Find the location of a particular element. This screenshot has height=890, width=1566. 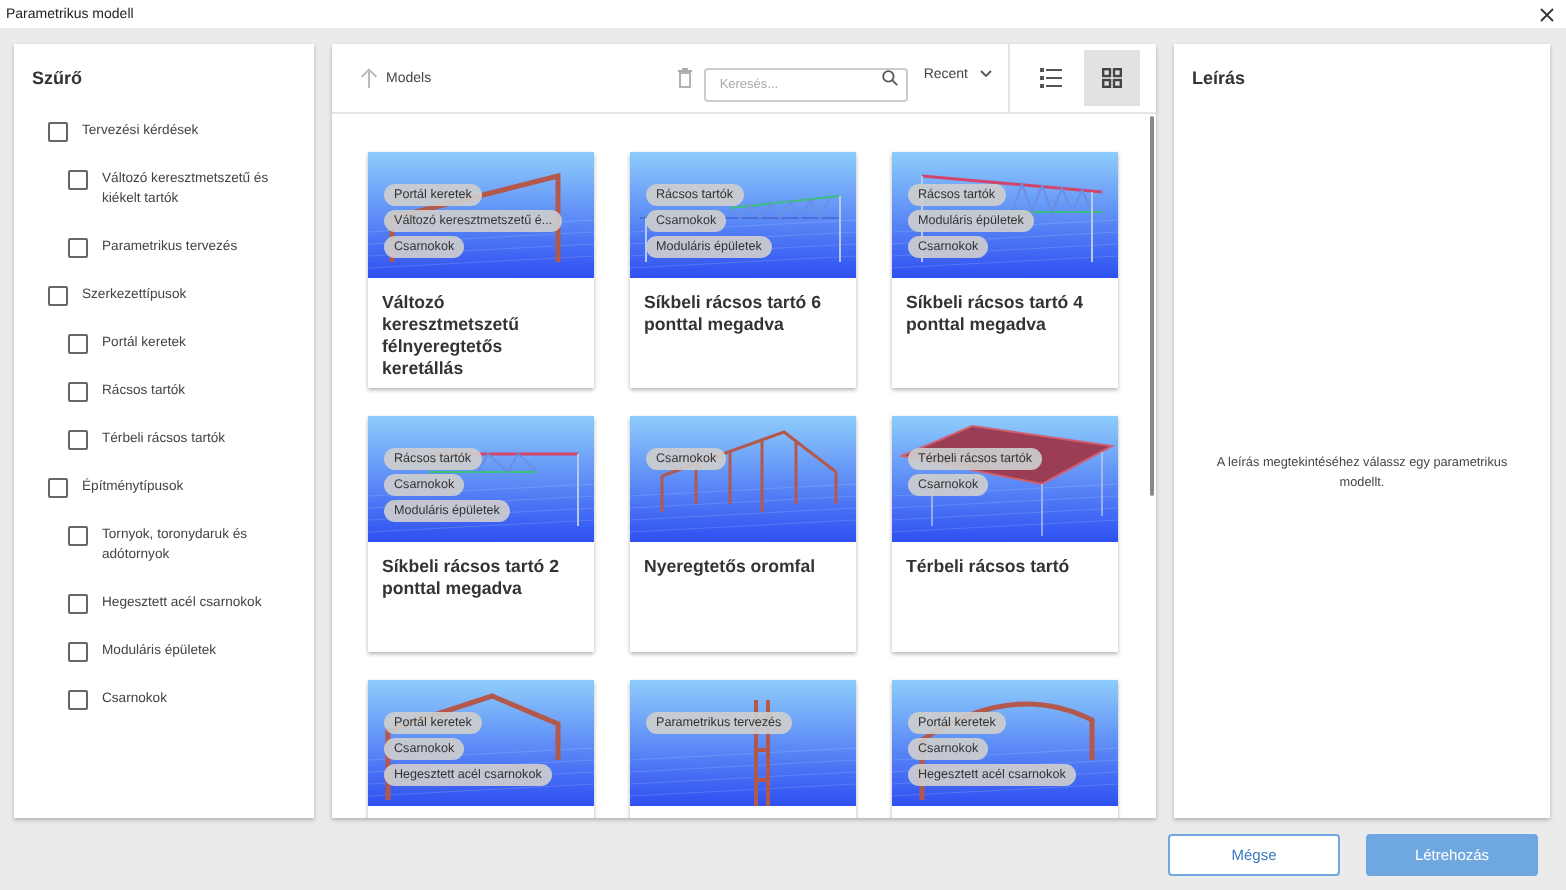

close-button is located at coordinates (1546, 14).